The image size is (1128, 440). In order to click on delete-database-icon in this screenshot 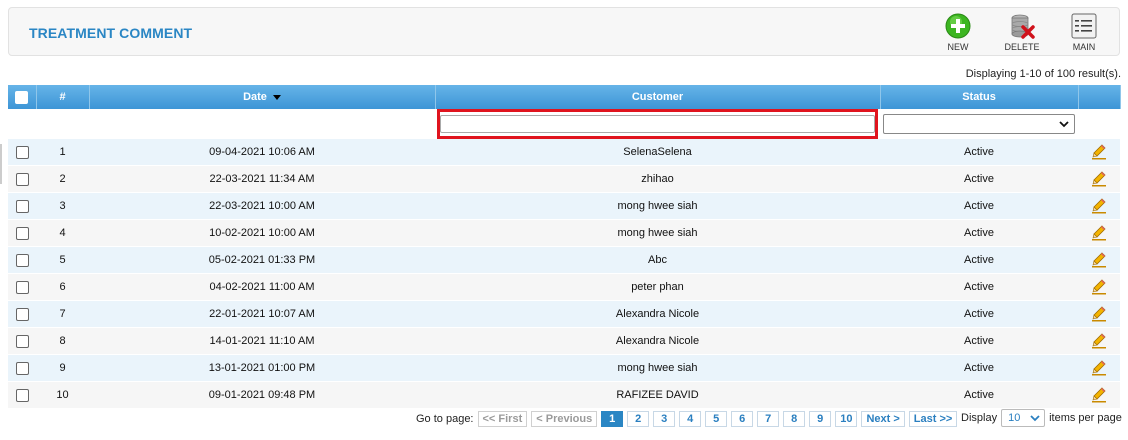, I will do `click(1023, 26)`.